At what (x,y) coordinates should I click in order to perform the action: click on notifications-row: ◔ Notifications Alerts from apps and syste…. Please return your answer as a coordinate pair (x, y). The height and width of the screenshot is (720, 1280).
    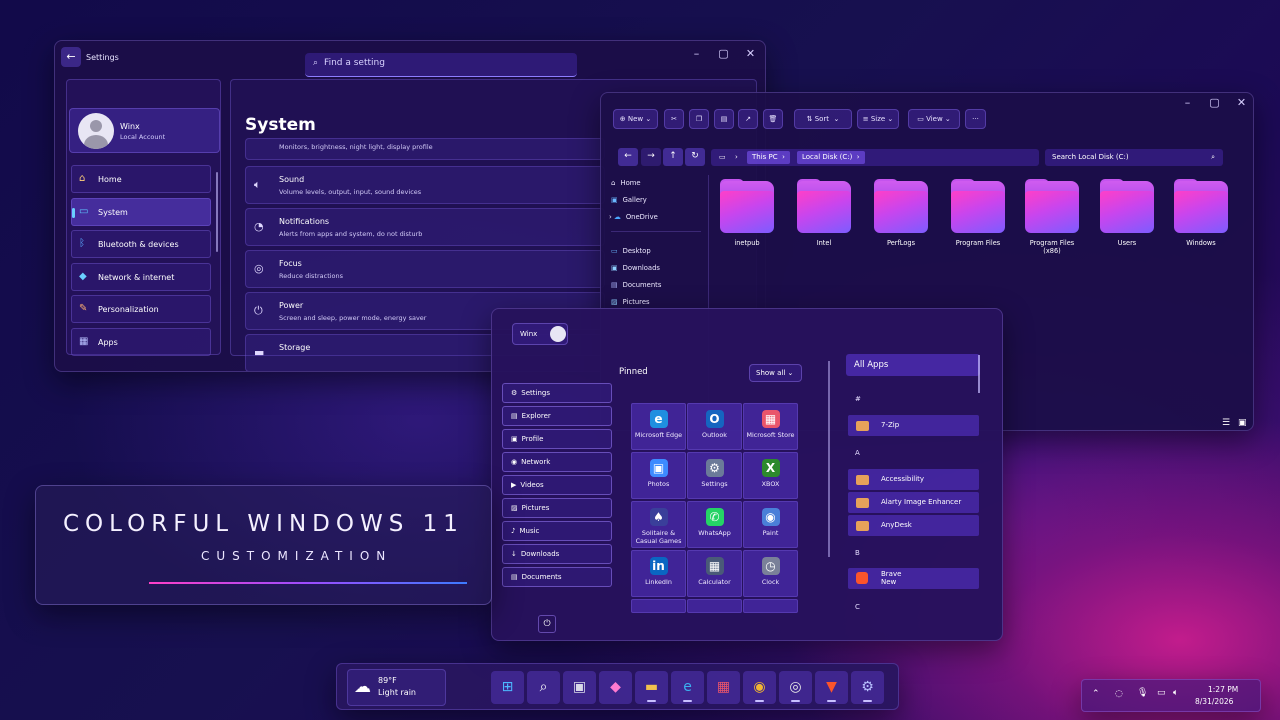
    Looking at the image, I should click on (425, 227).